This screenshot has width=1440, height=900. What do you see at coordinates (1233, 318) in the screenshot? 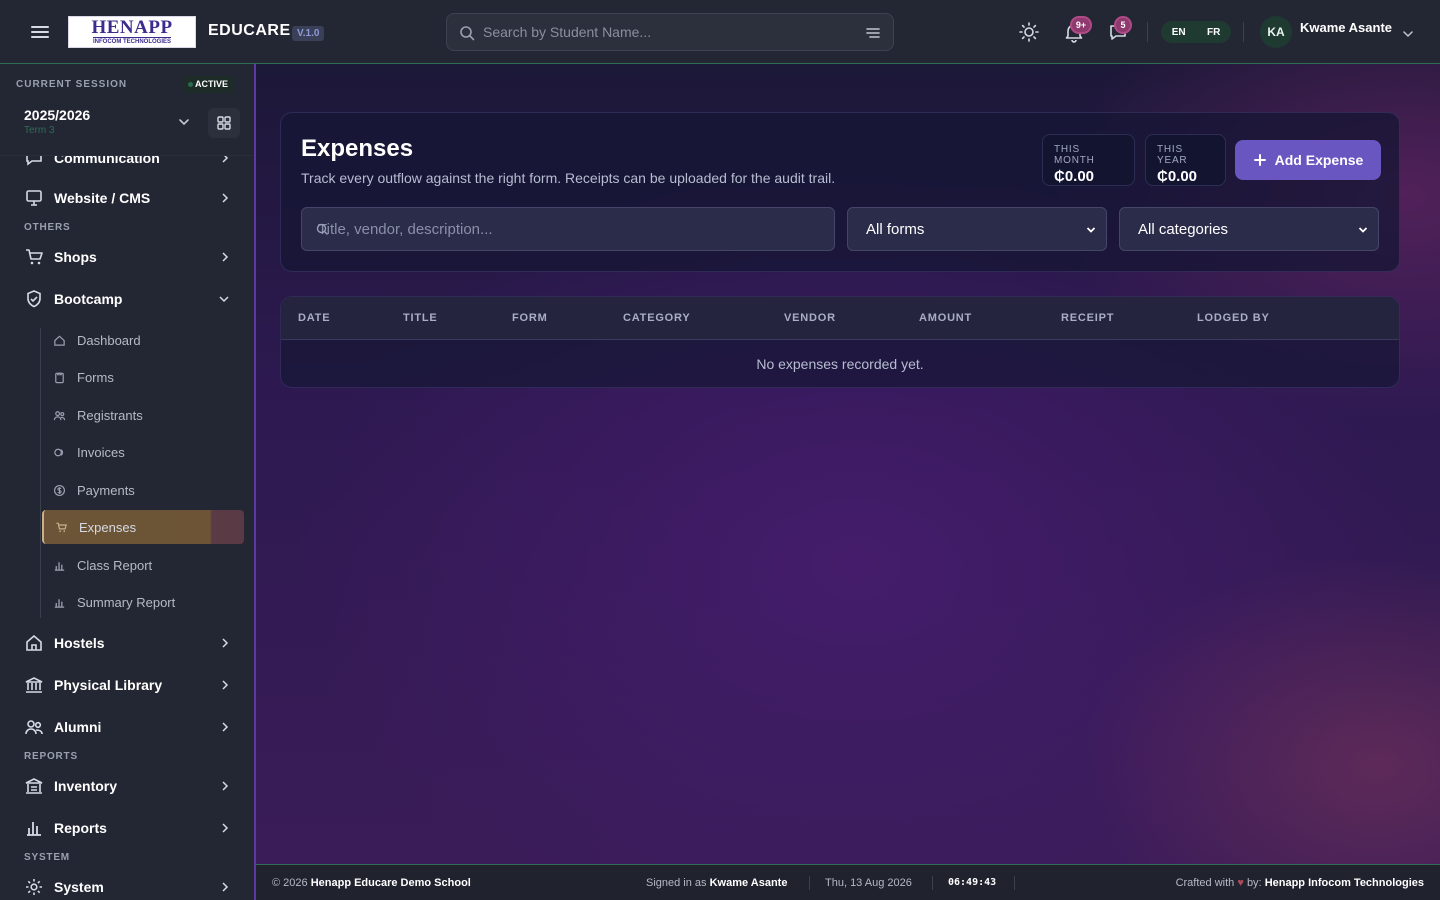
I see `column-header-lodged-by: LODGED BY` at bounding box center [1233, 318].